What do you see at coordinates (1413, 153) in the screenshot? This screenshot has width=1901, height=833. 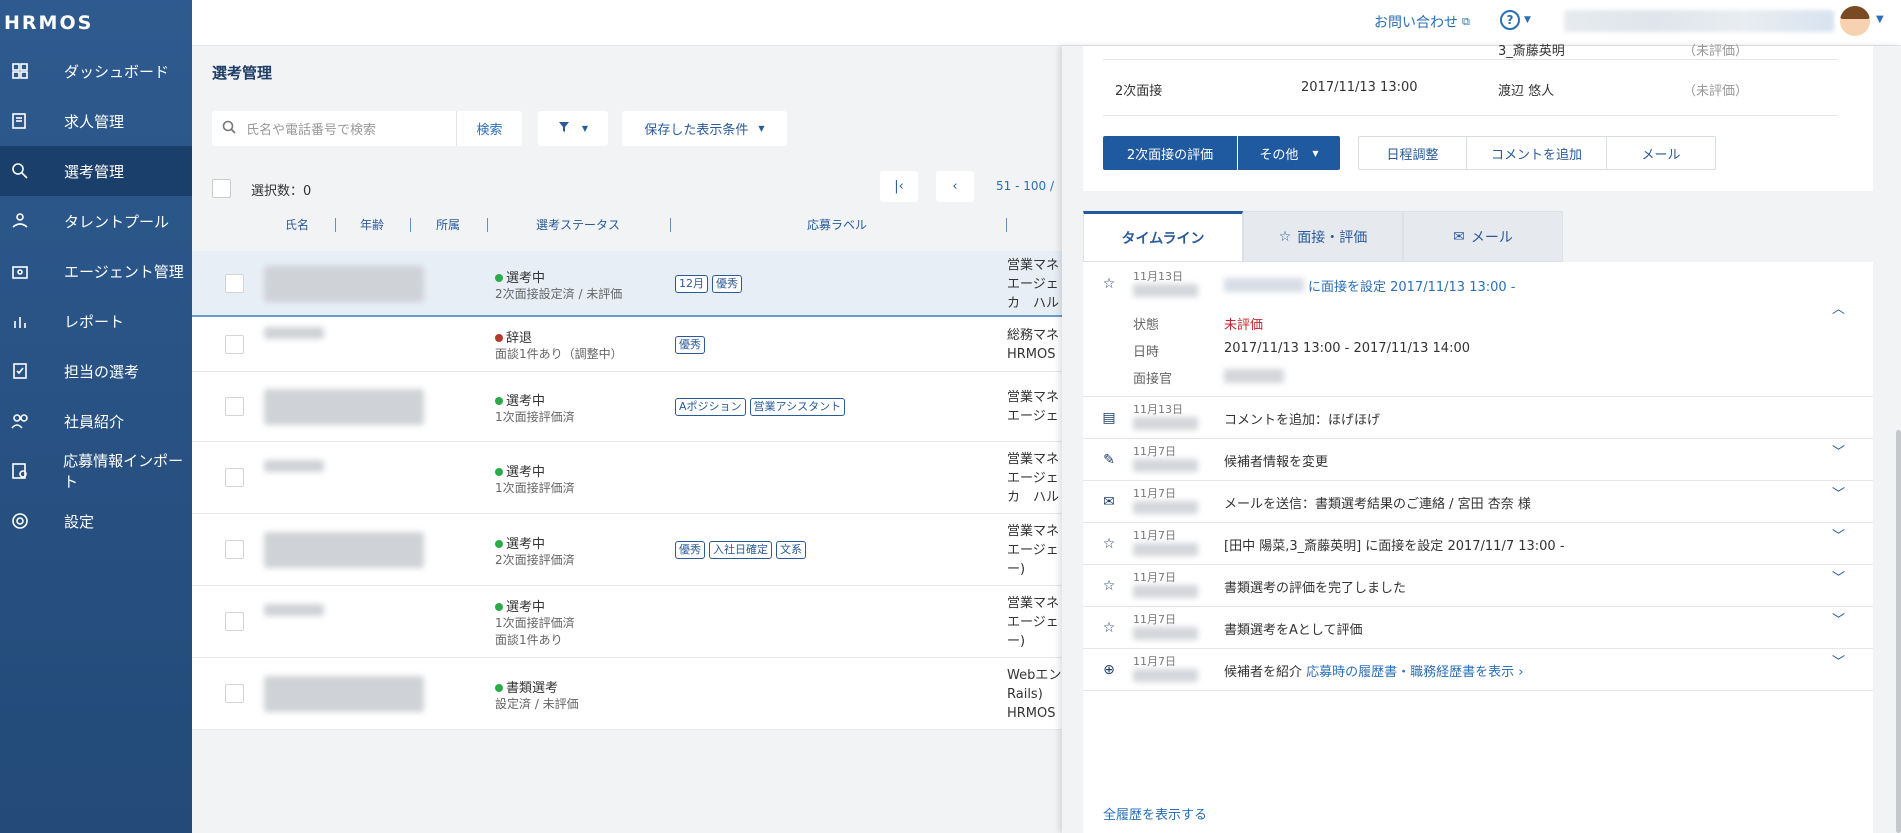 I see `schedule-button: 日程調整` at bounding box center [1413, 153].